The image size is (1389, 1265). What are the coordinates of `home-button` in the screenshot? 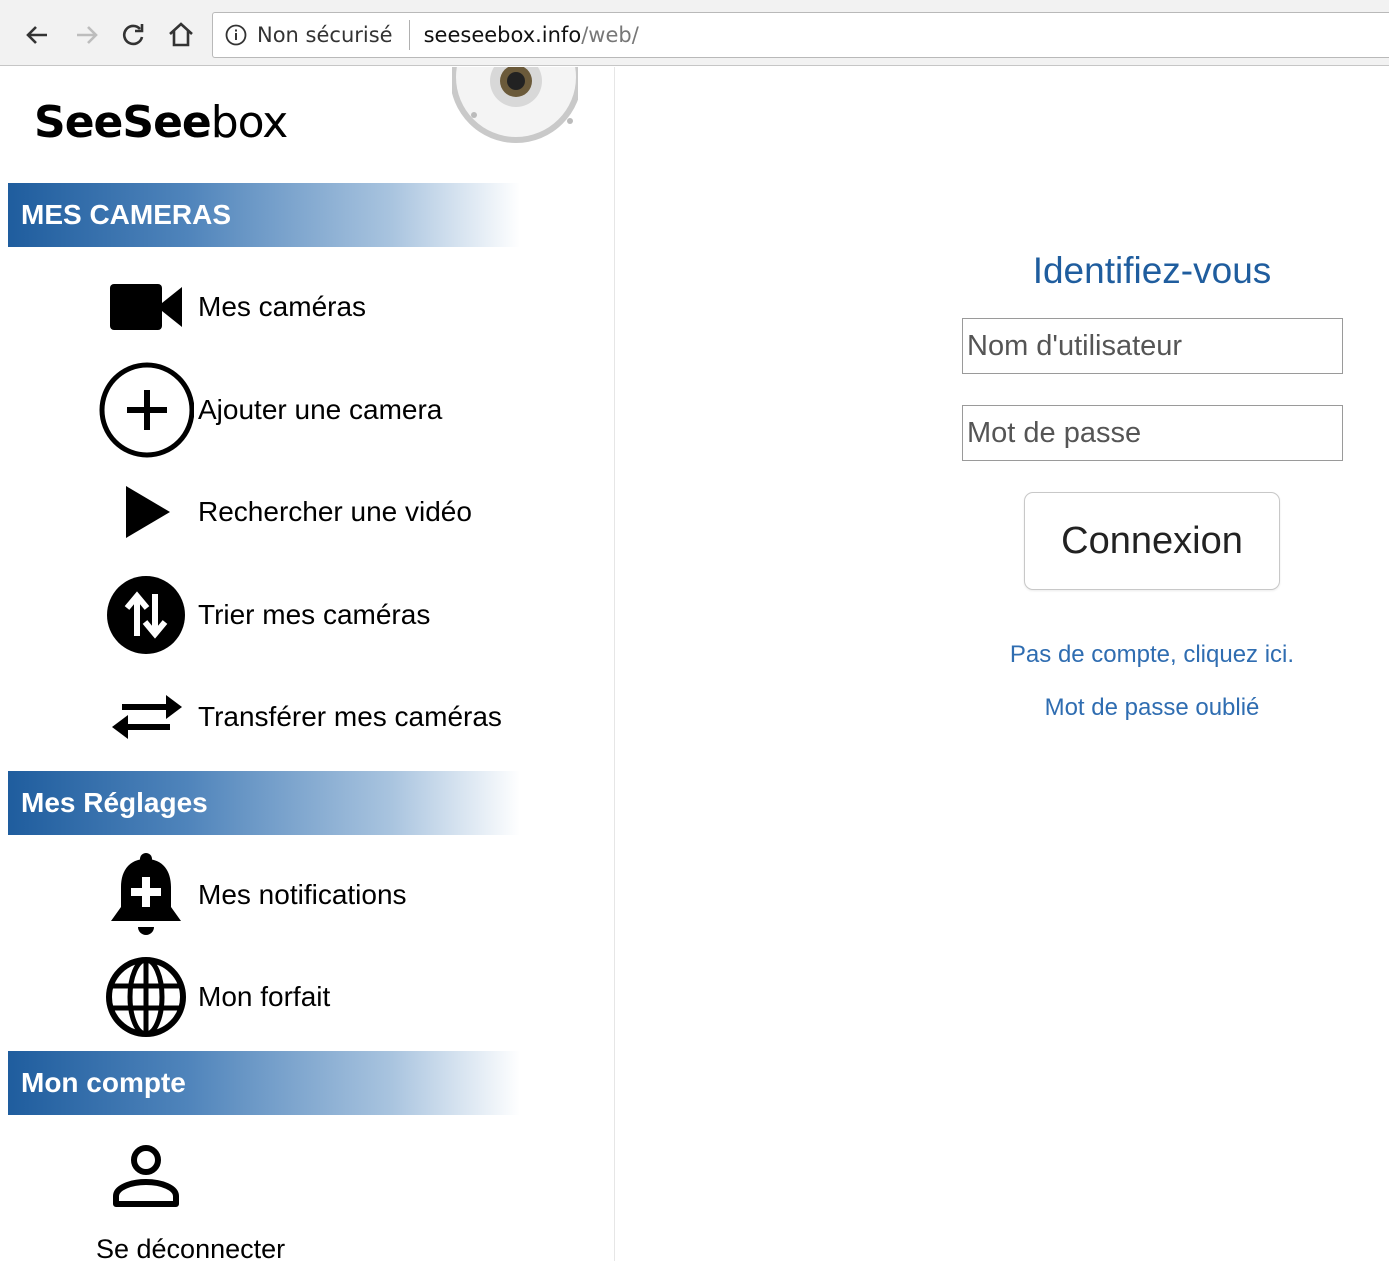 It's located at (181, 35).